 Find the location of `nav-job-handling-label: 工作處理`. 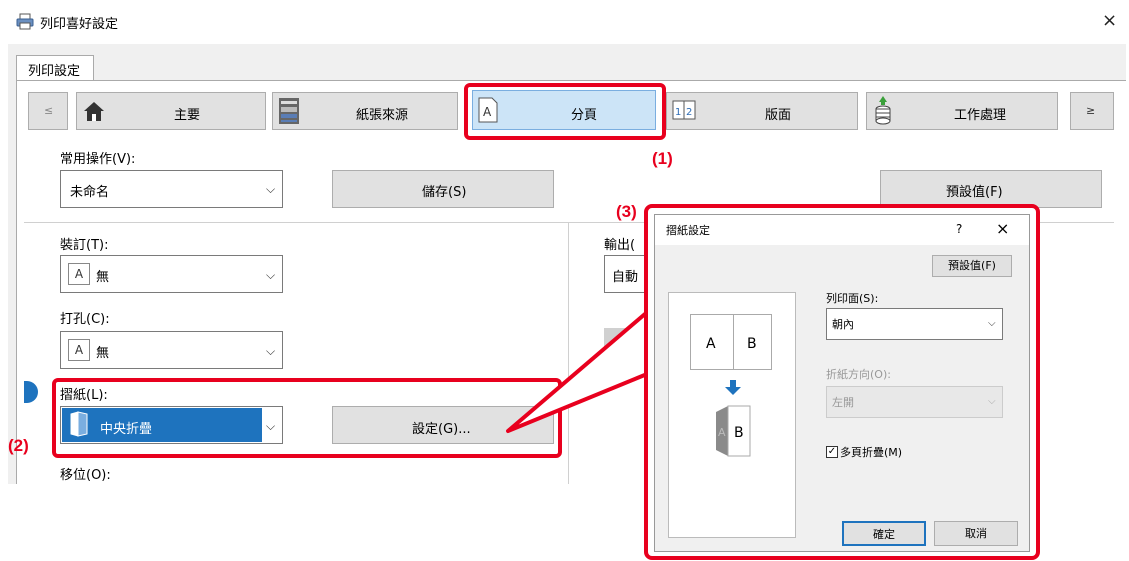

nav-job-handling-label: 工作處理 is located at coordinates (980, 115).